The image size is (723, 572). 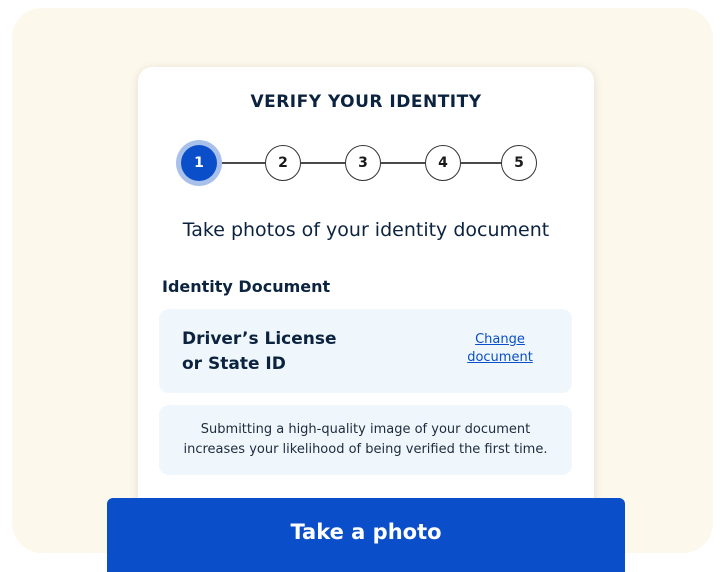 What do you see at coordinates (366, 102) in the screenshot?
I see `card-title: VERIFY YOUR IDENTITY` at bounding box center [366, 102].